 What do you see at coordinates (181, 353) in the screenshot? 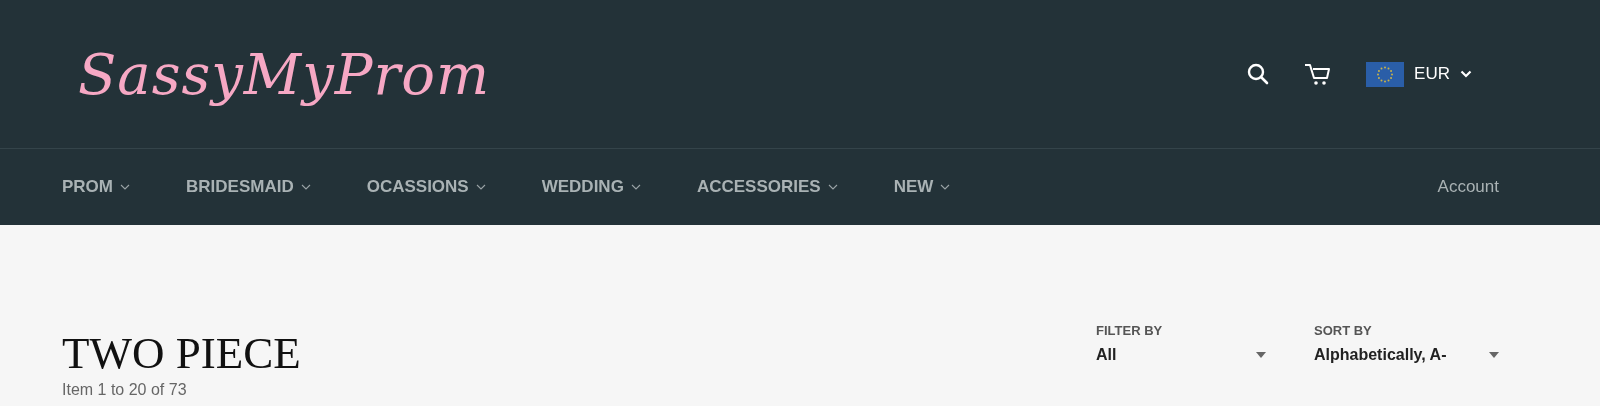
I see `collection-title: TWO PIECE` at bounding box center [181, 353].